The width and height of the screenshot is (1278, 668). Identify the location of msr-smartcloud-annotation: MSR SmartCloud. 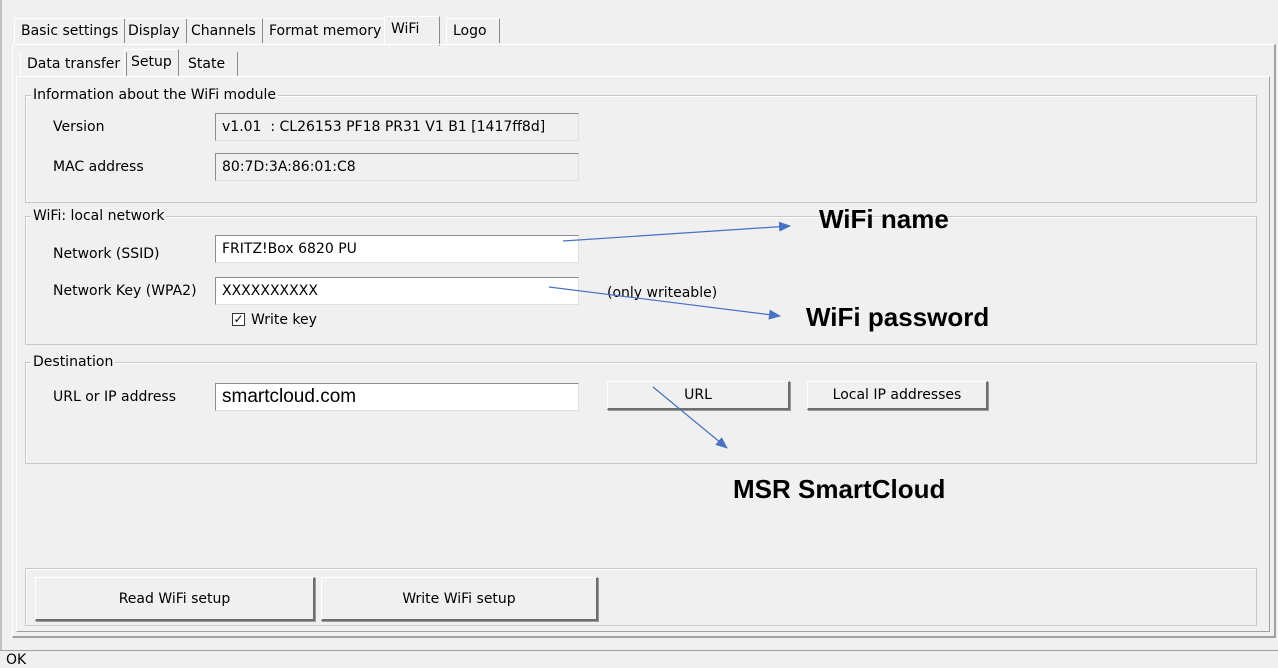
(839, 489).